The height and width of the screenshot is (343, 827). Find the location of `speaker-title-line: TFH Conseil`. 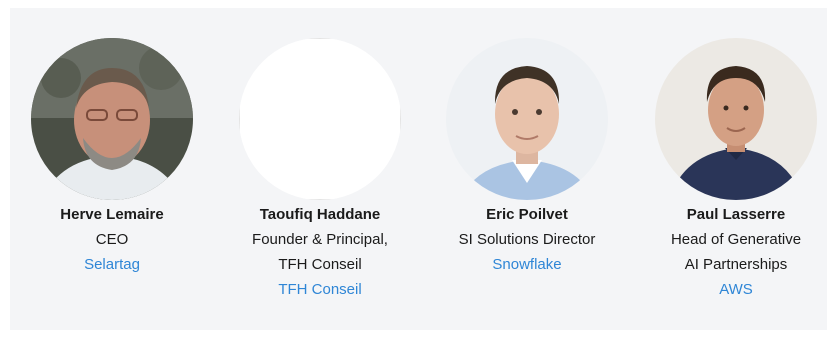

speaker-title-line: TFH Conseil is located at coordinates (320, 264).